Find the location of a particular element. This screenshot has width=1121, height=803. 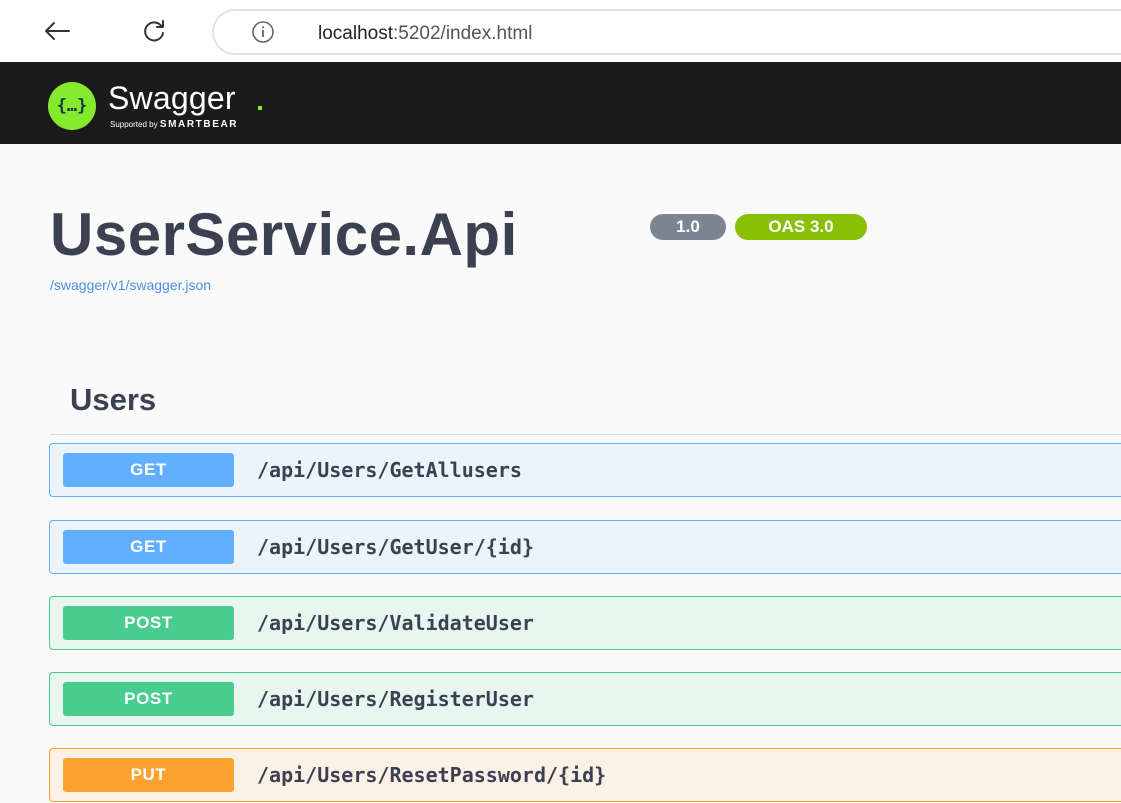

logo-symbol: {…} is located at coordinates (72, 106).